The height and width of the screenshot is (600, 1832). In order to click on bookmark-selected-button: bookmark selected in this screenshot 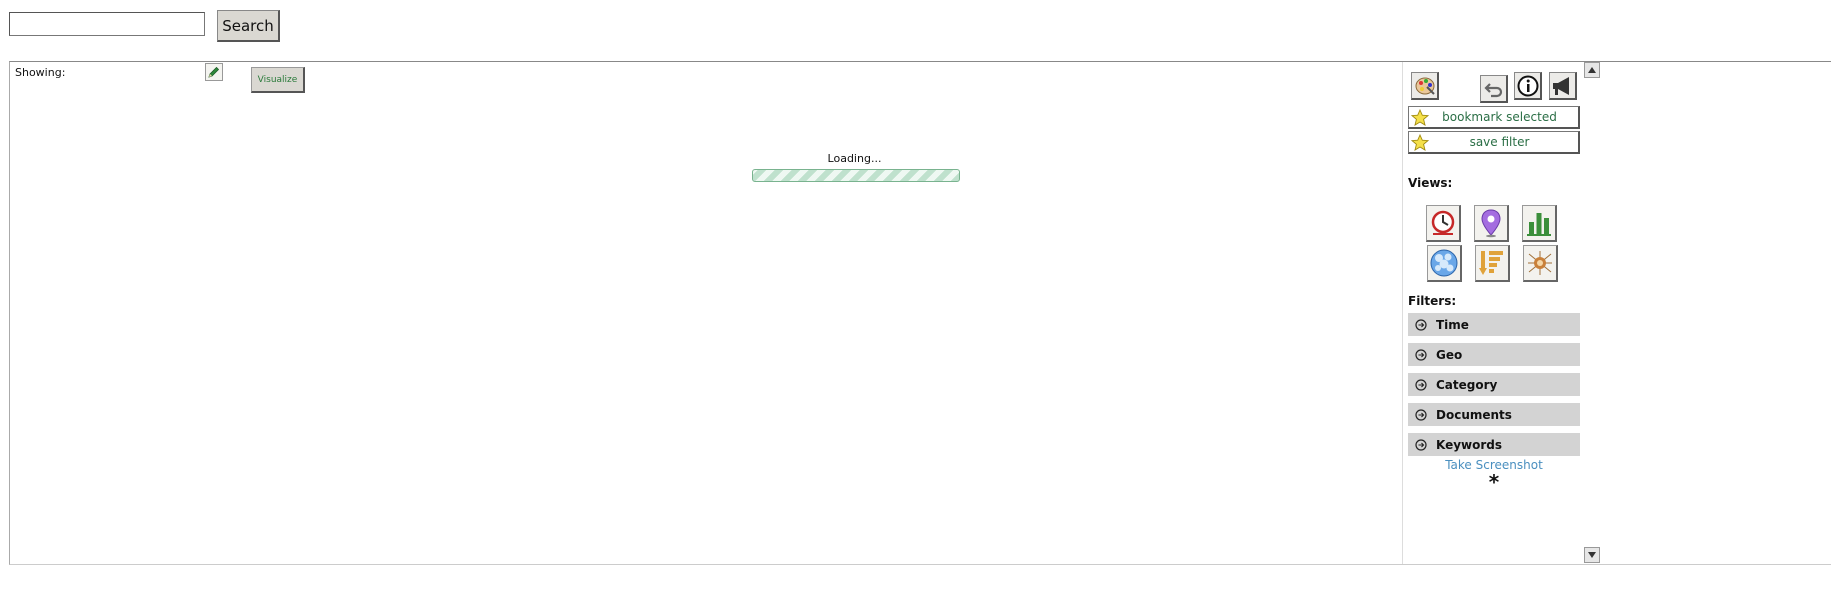, I will do `click(1494, 117)`.